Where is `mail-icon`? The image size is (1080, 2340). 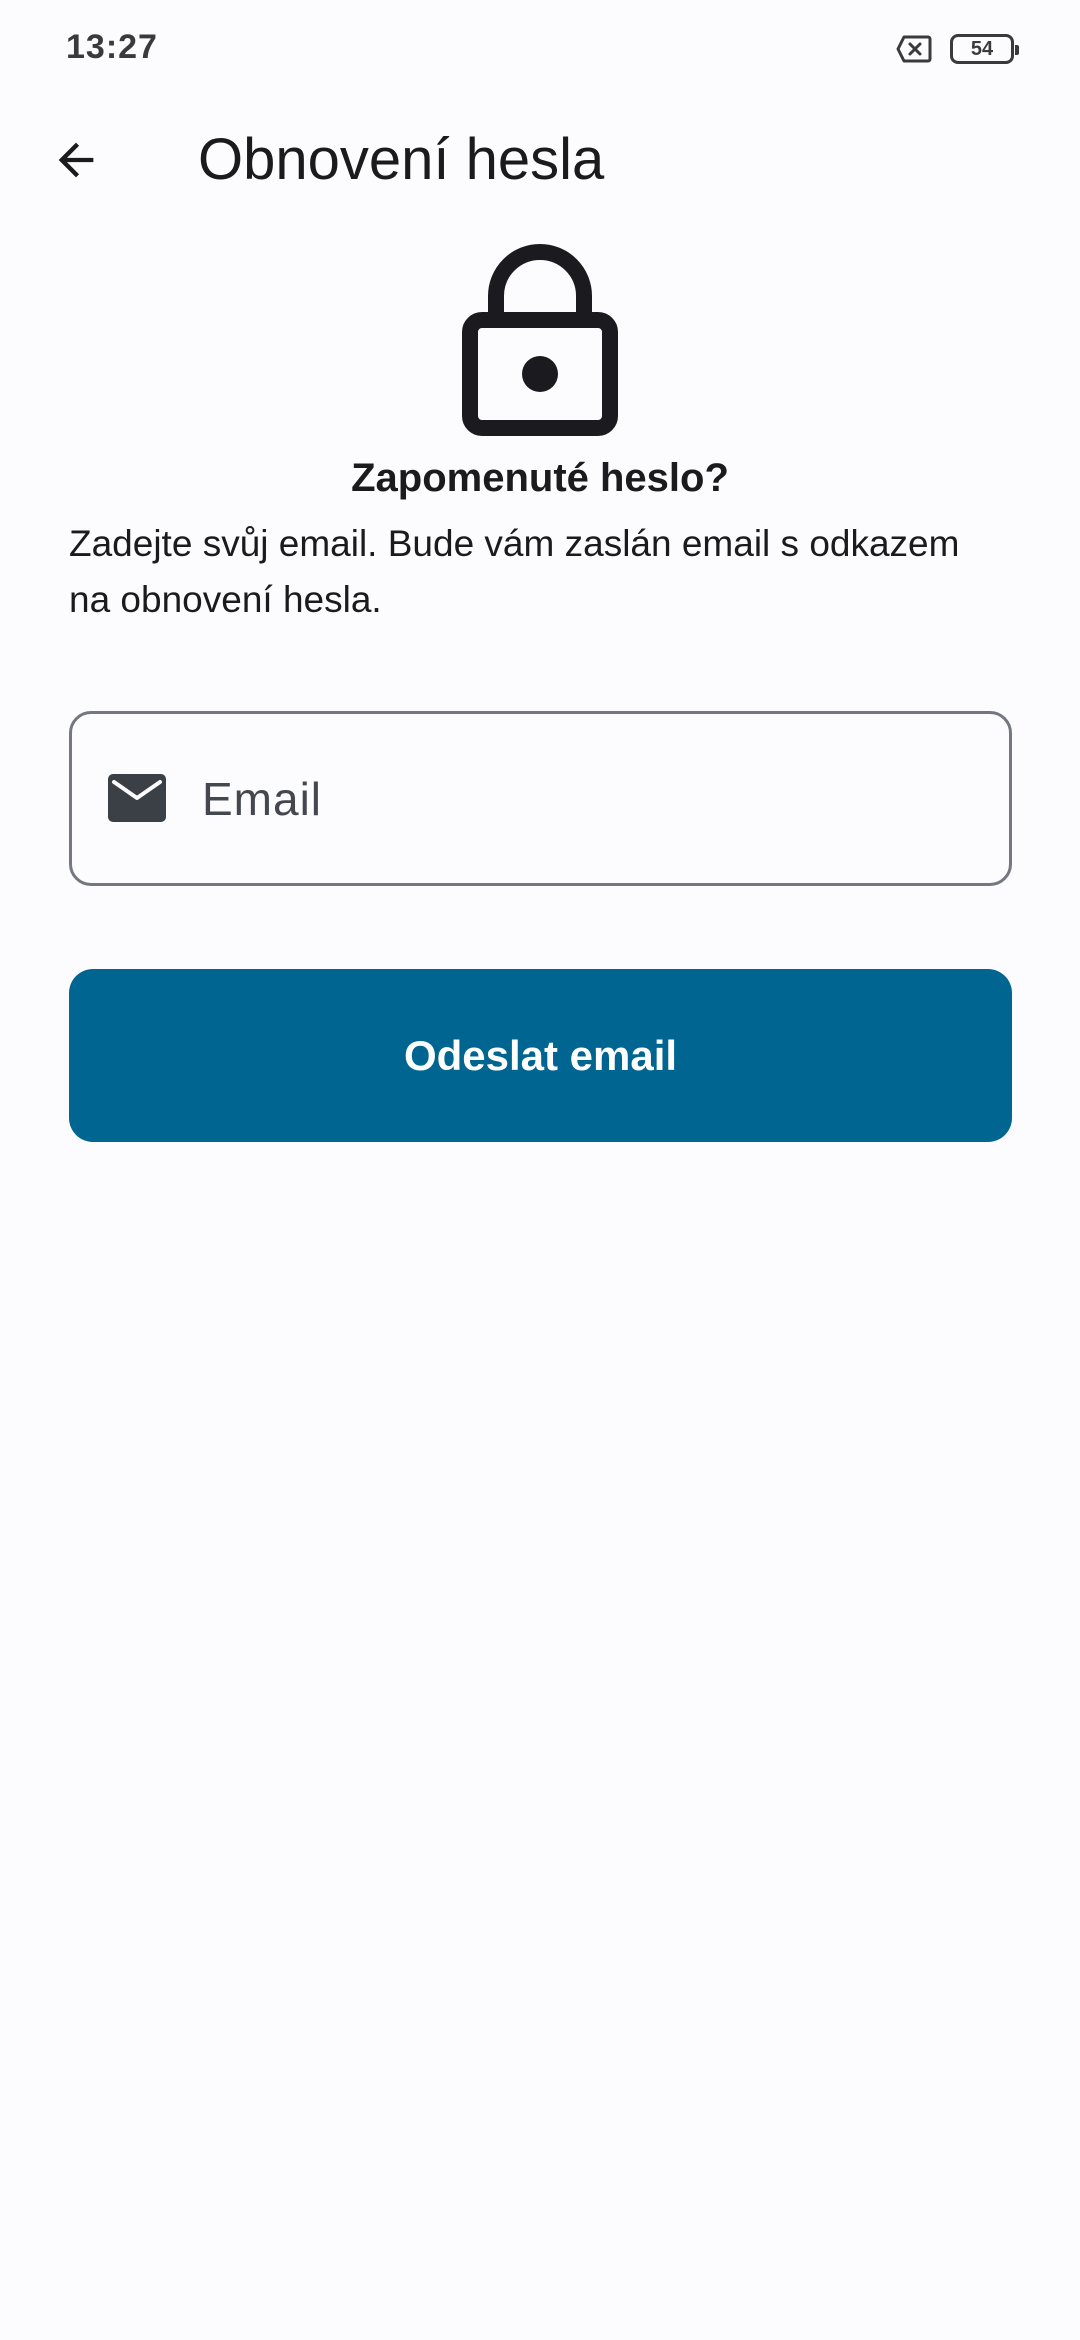 mail-icon is located at coordinates (137, 798).